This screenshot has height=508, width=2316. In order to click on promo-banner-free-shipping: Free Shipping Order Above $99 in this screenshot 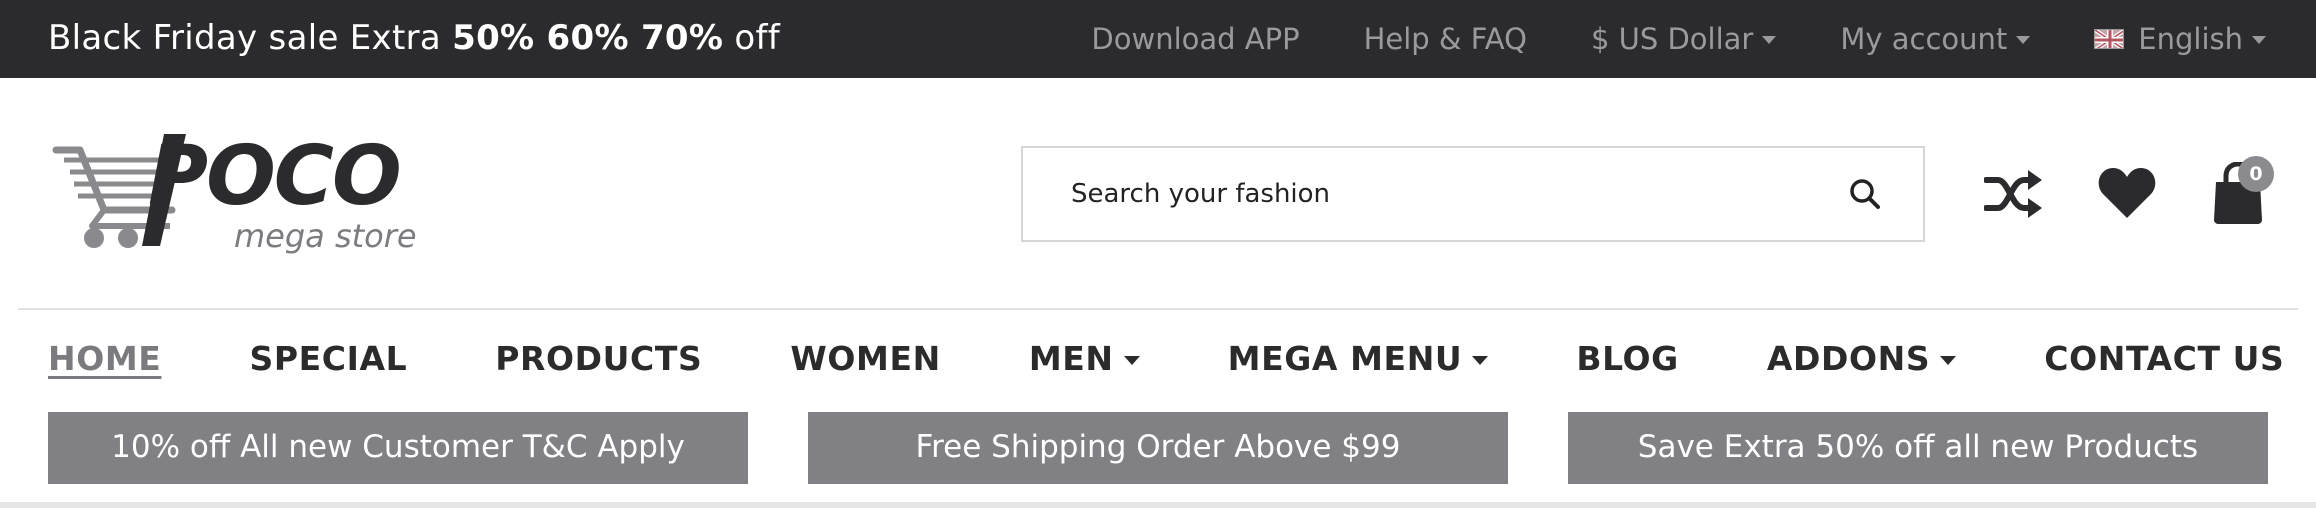, I will do `click(1158, 448)`.